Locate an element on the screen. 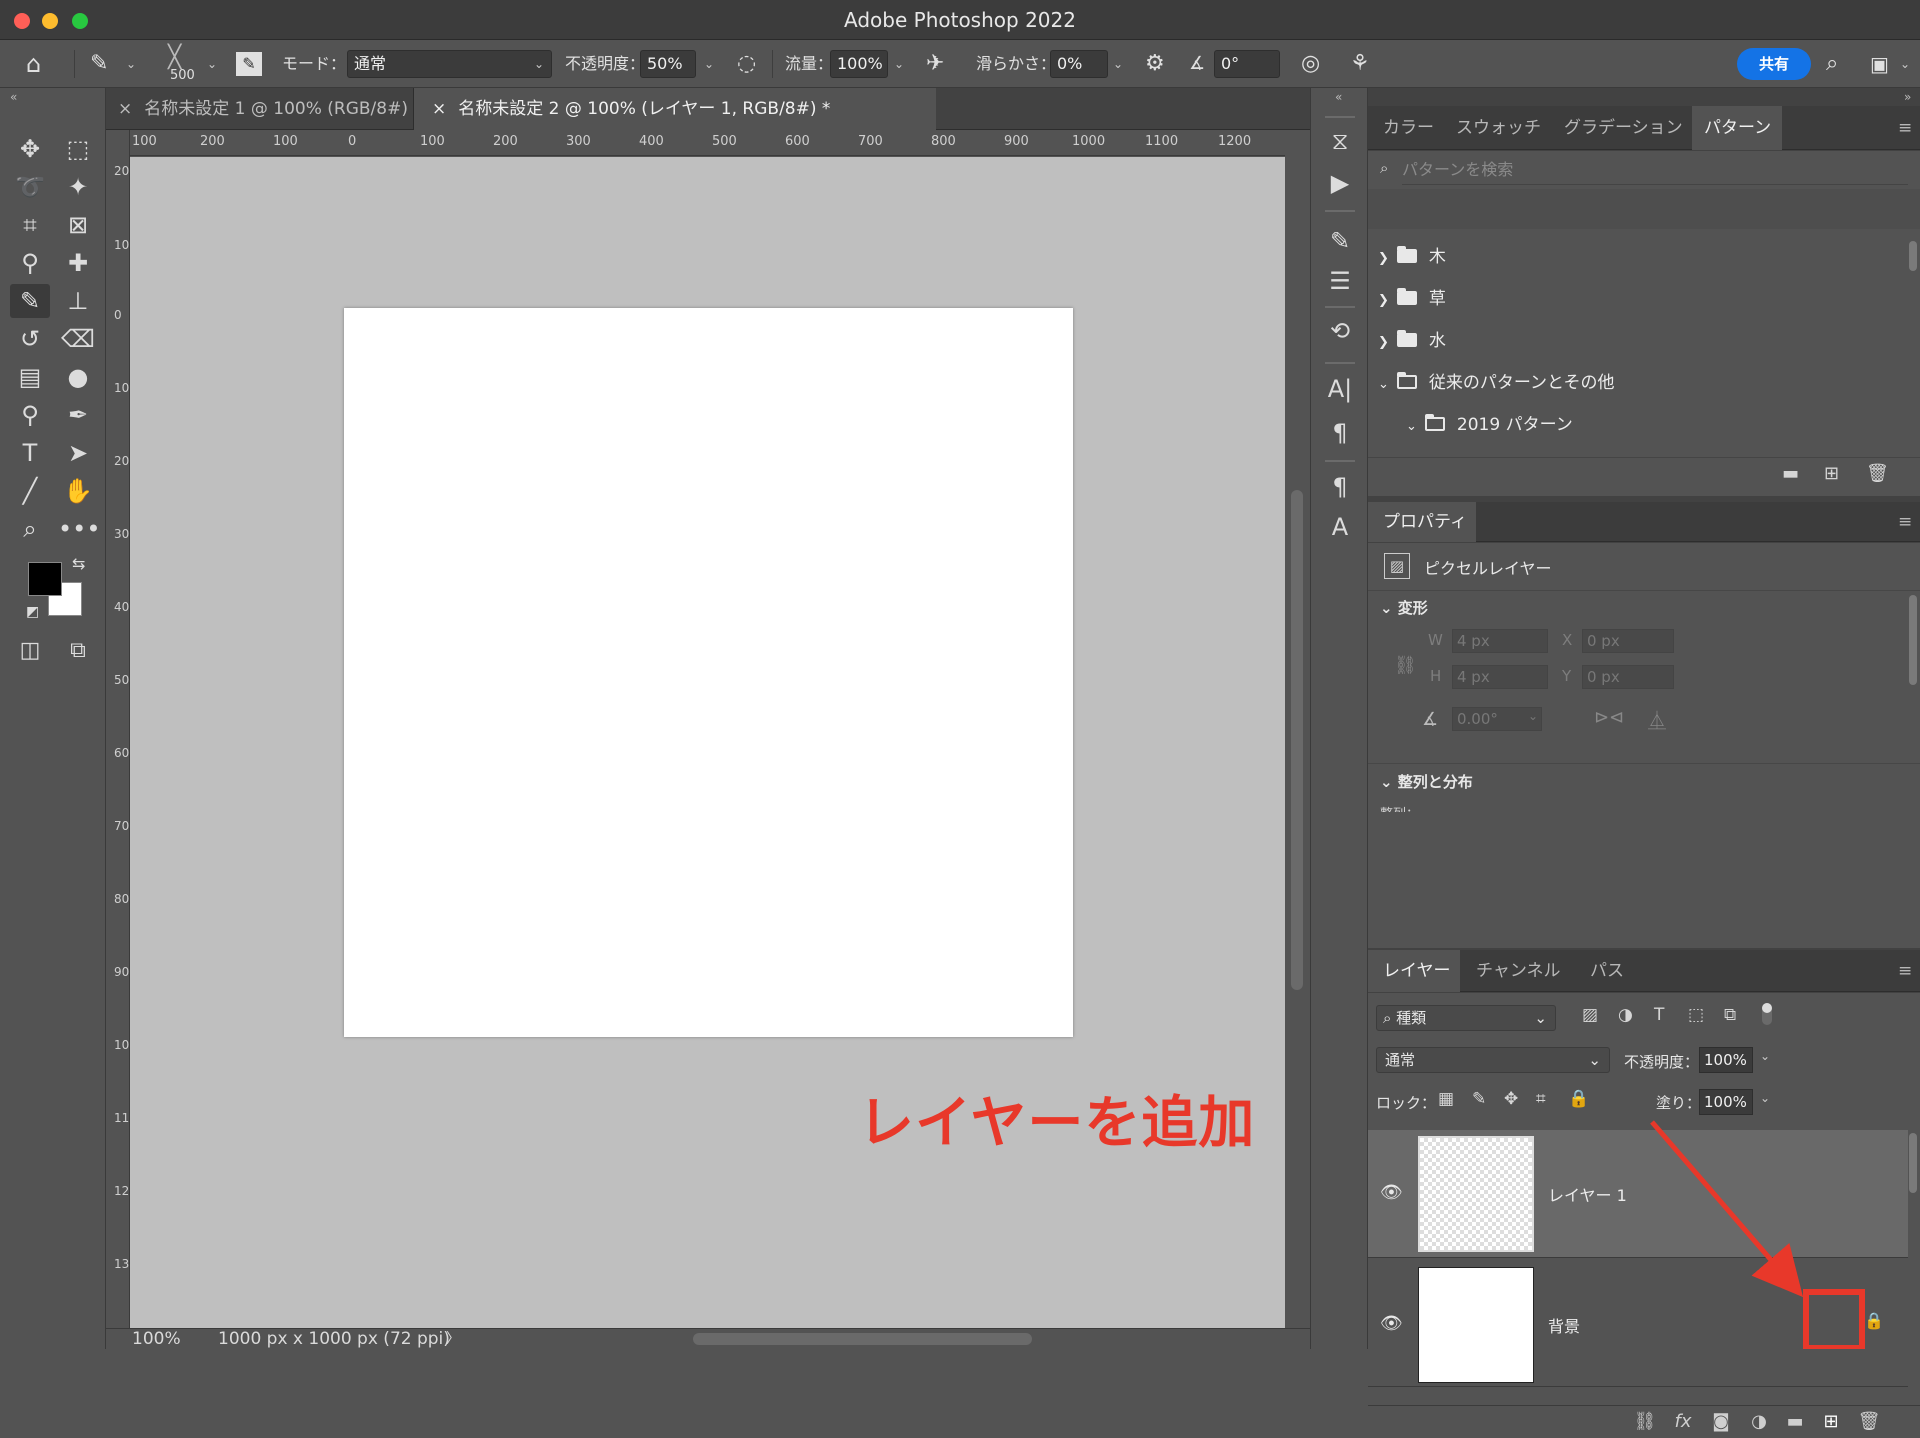  filter-pixel-icon: ▨ is located at coordinates (1590, 1015).